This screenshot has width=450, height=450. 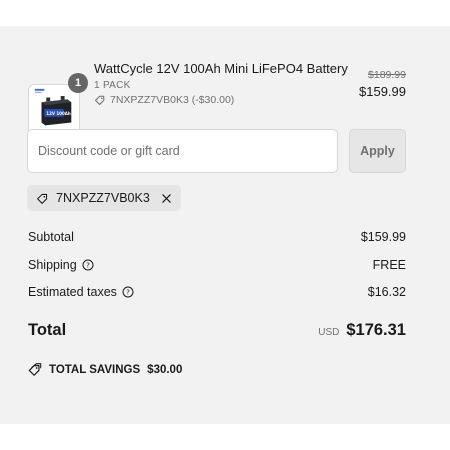 I want to click on savings-label: TOTAL SAVINGS, so click(x=95, y=370).